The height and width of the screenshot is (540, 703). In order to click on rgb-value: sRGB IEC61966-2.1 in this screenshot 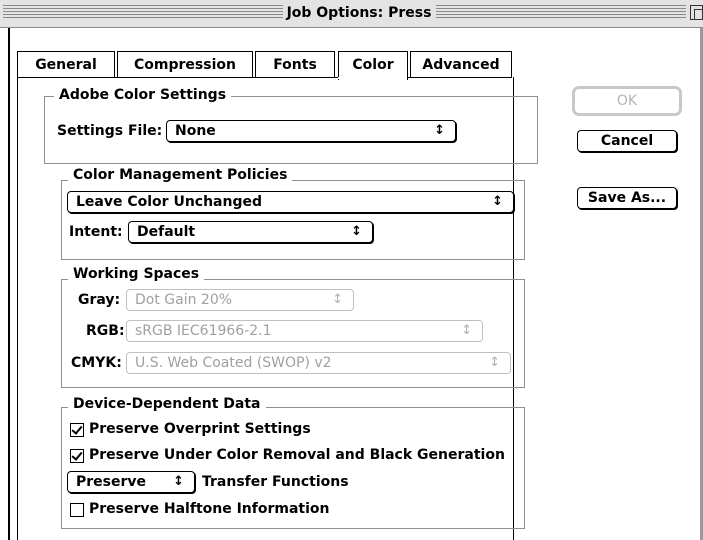, I will do `click(203, 331)`.